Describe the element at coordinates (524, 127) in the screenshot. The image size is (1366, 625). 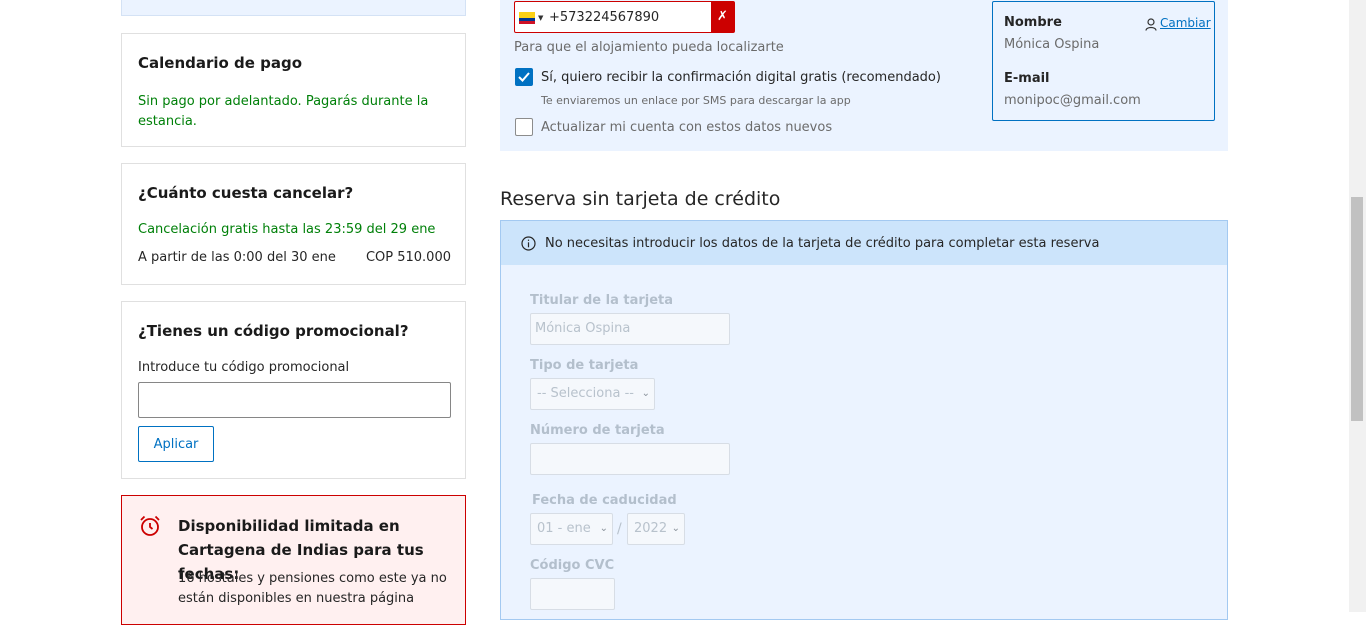
I see `update-account-checkbox` at that location.